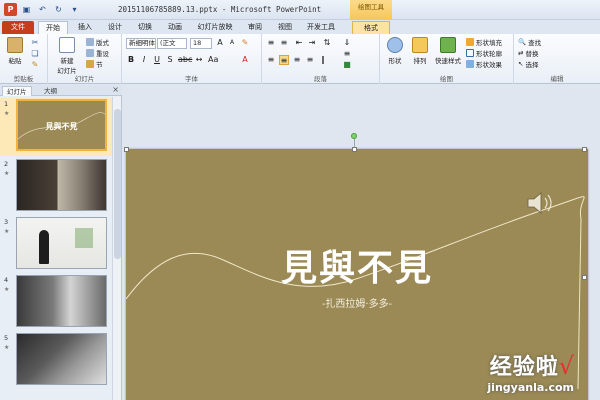  What do you see at coordinates (18, 27) in the screenshot?
I see `tab-file: 文件` at bounding box center [18, 27].